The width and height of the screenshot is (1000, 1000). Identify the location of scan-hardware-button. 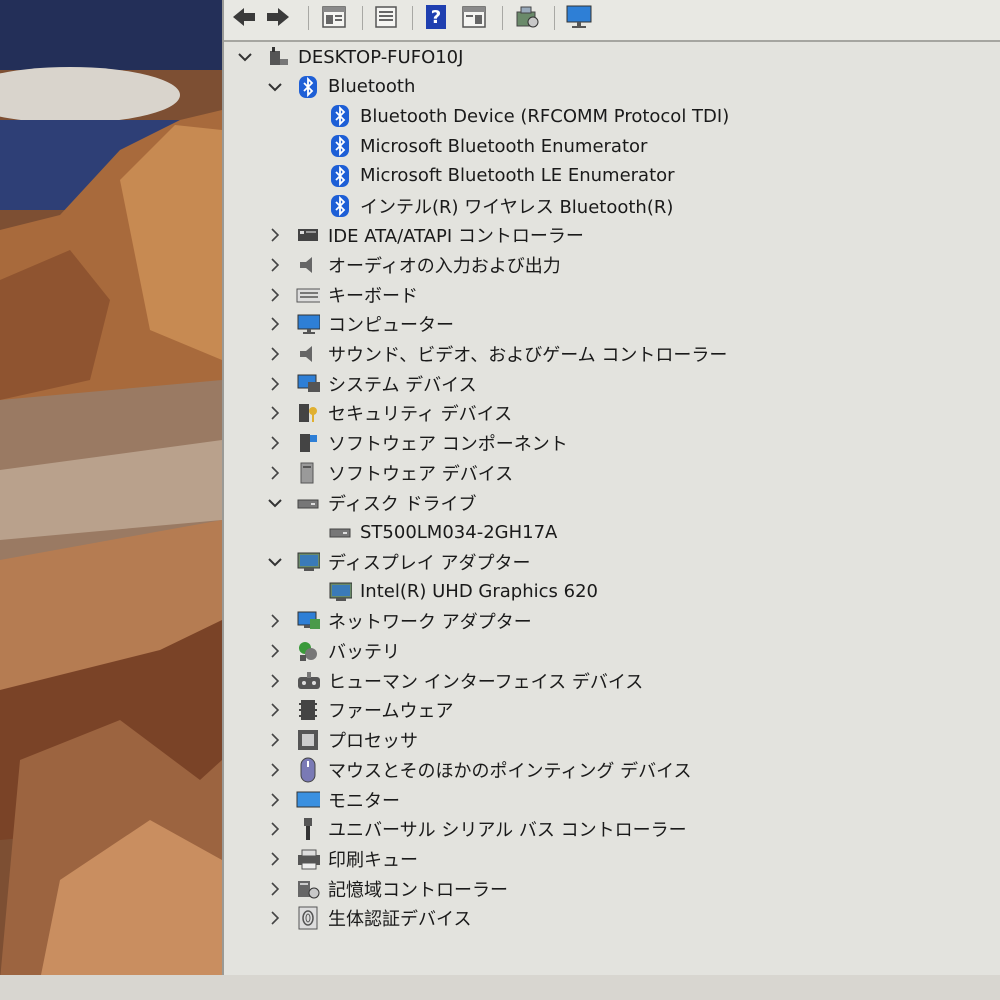
(527, 17).